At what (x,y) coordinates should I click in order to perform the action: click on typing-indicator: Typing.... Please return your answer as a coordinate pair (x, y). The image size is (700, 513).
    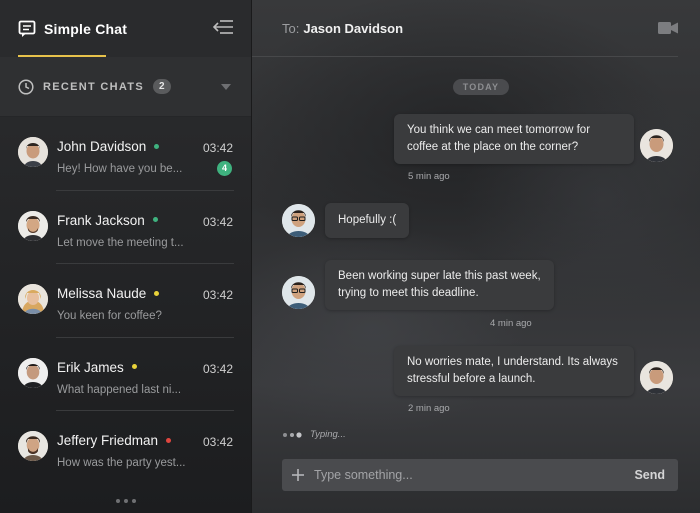
    Looking at the image, I should click on (314, 434).